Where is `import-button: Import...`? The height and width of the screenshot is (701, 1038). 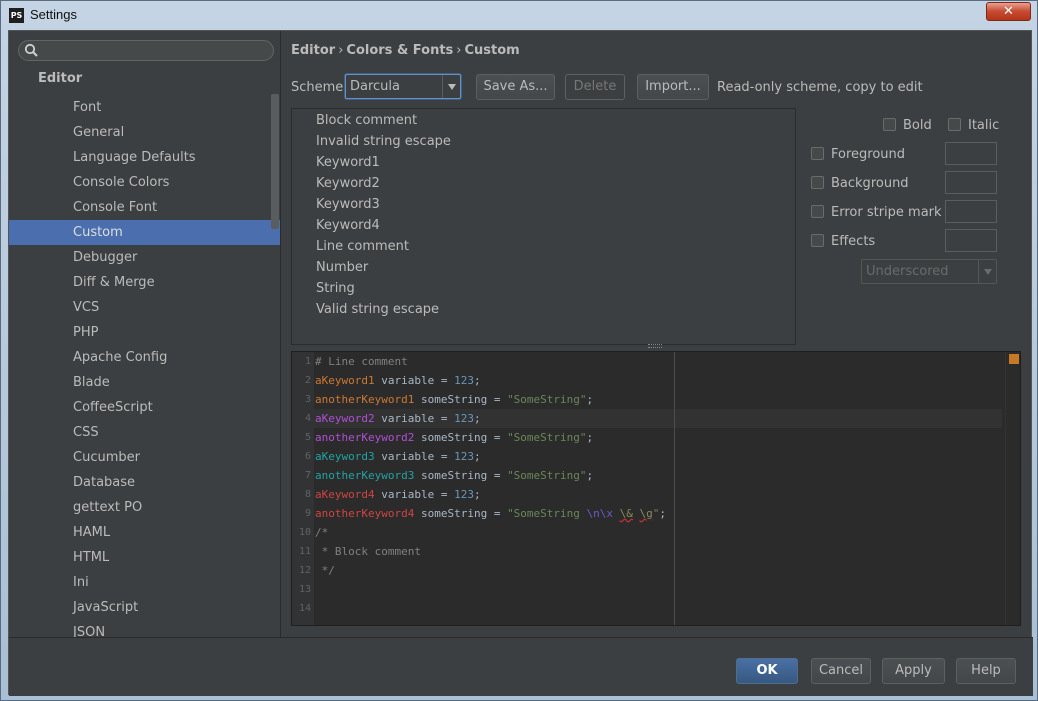 import-button: Import... is located at coordinates (673, 87).